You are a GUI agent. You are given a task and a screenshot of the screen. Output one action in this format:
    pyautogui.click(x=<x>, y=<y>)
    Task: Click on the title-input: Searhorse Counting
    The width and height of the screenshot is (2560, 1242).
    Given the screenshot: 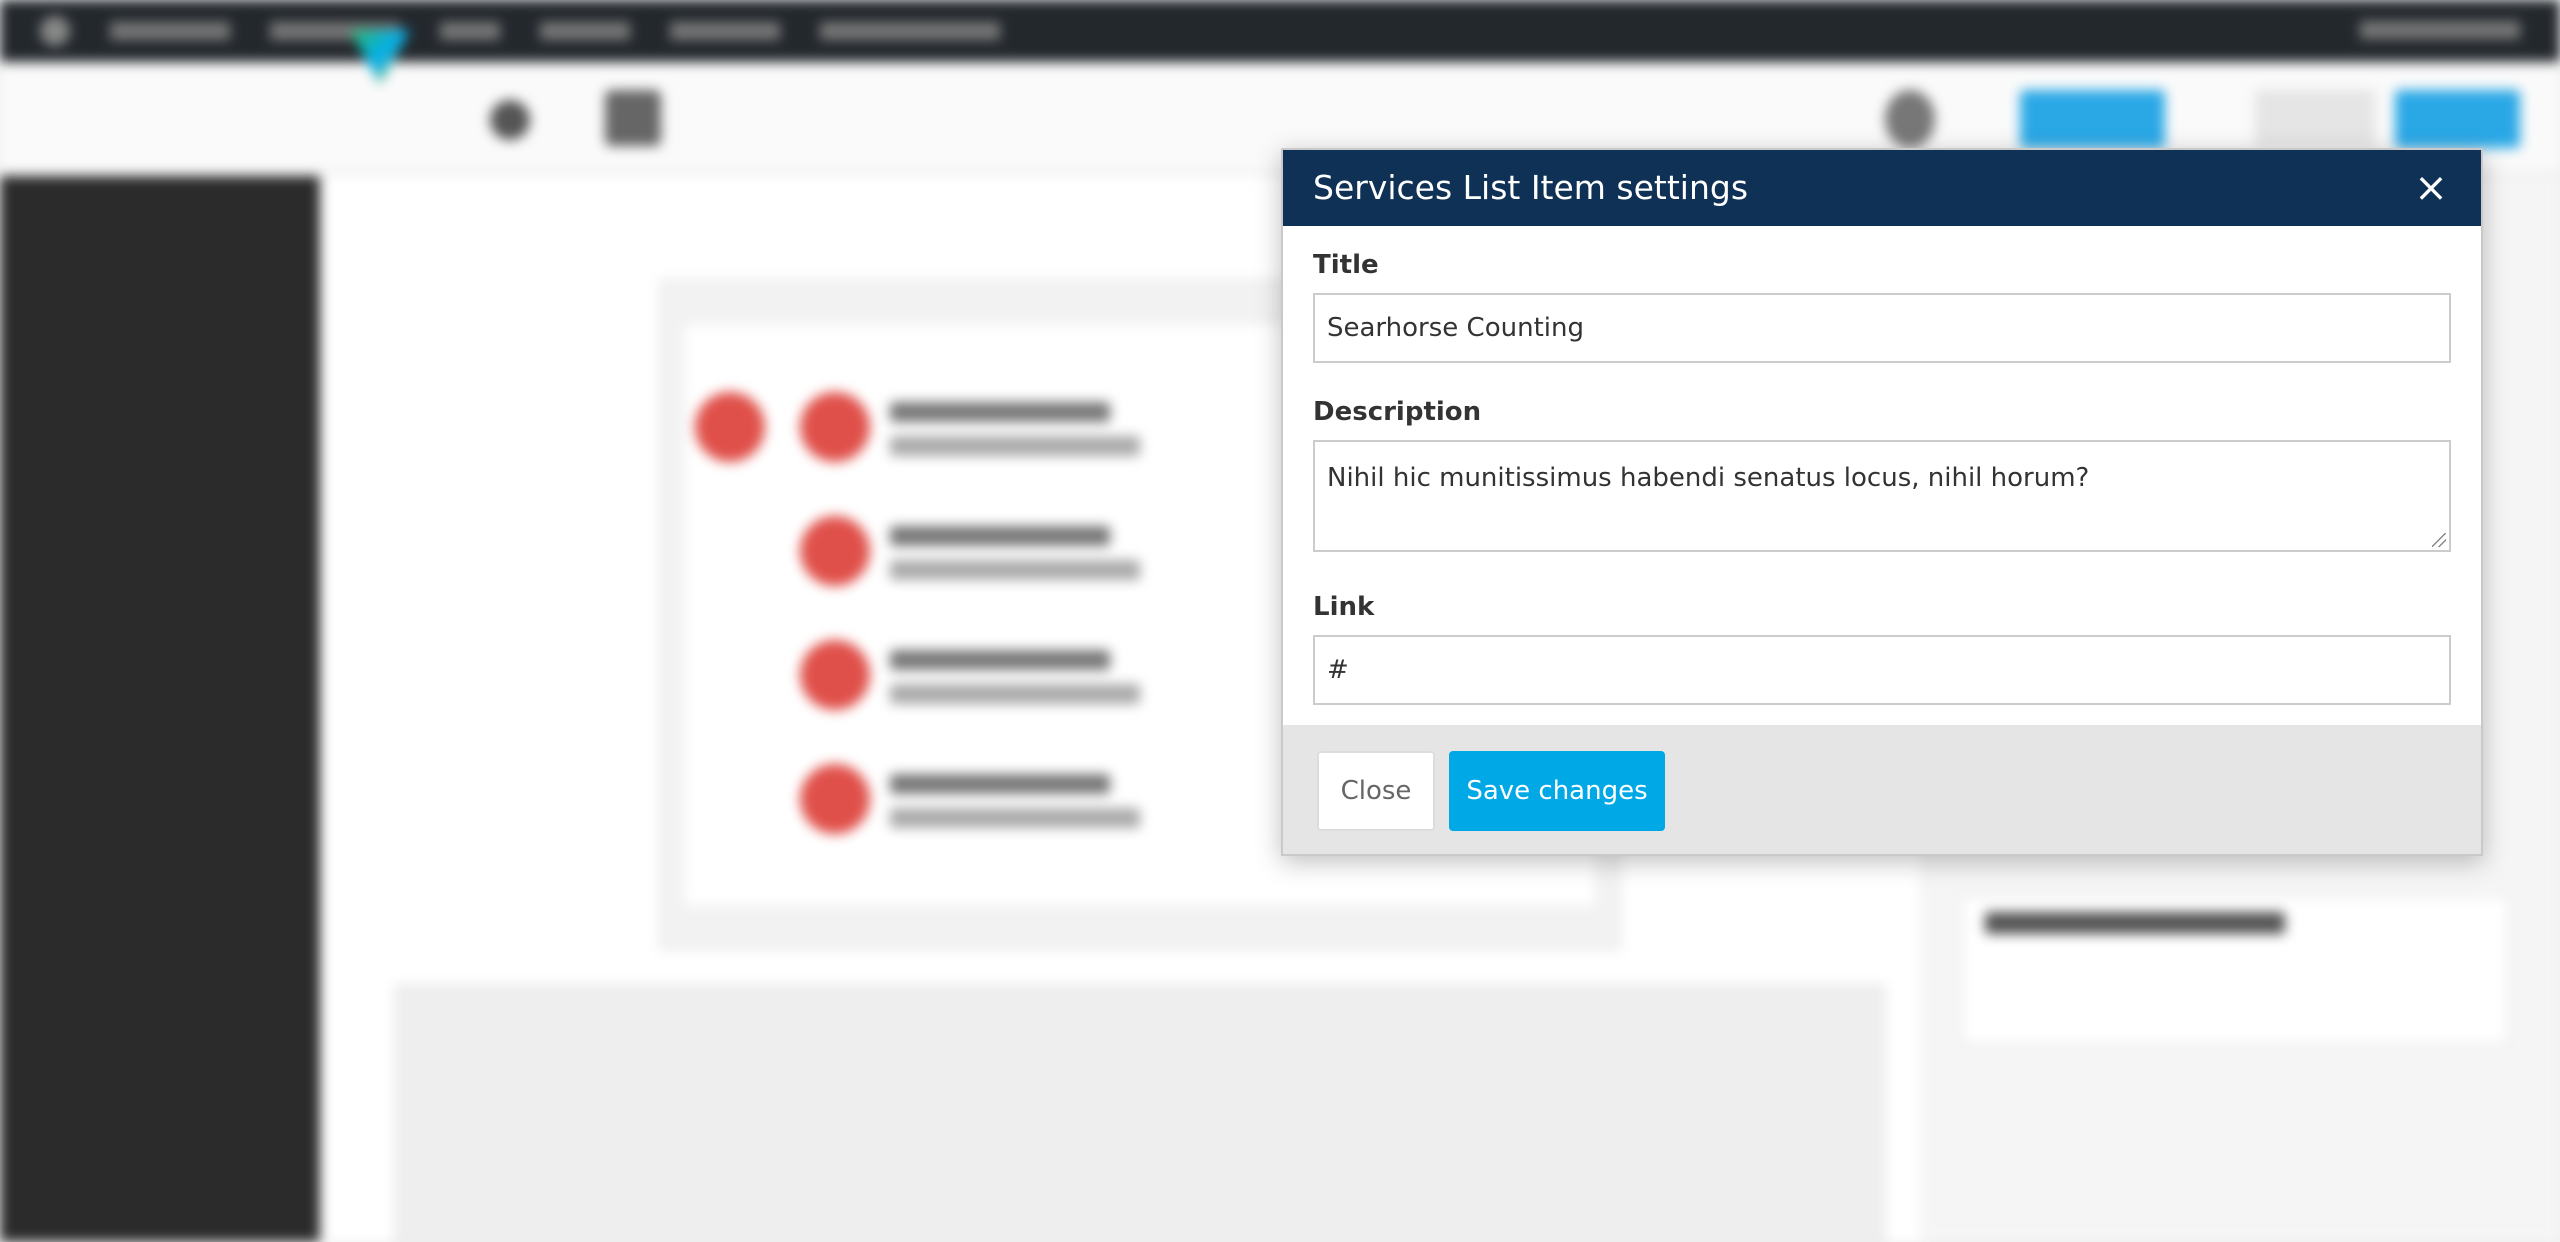 What is the action you would take?
    pyautogui.click(x=1882, y=328)
    